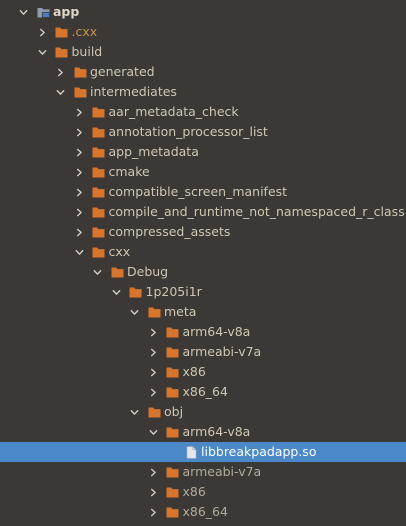 Image resolution: width=406 pixels, height=526 pixels. Describe the element at coordinates (180, 311) in the screenshot. I see `tree-item-label: meta` at that location.